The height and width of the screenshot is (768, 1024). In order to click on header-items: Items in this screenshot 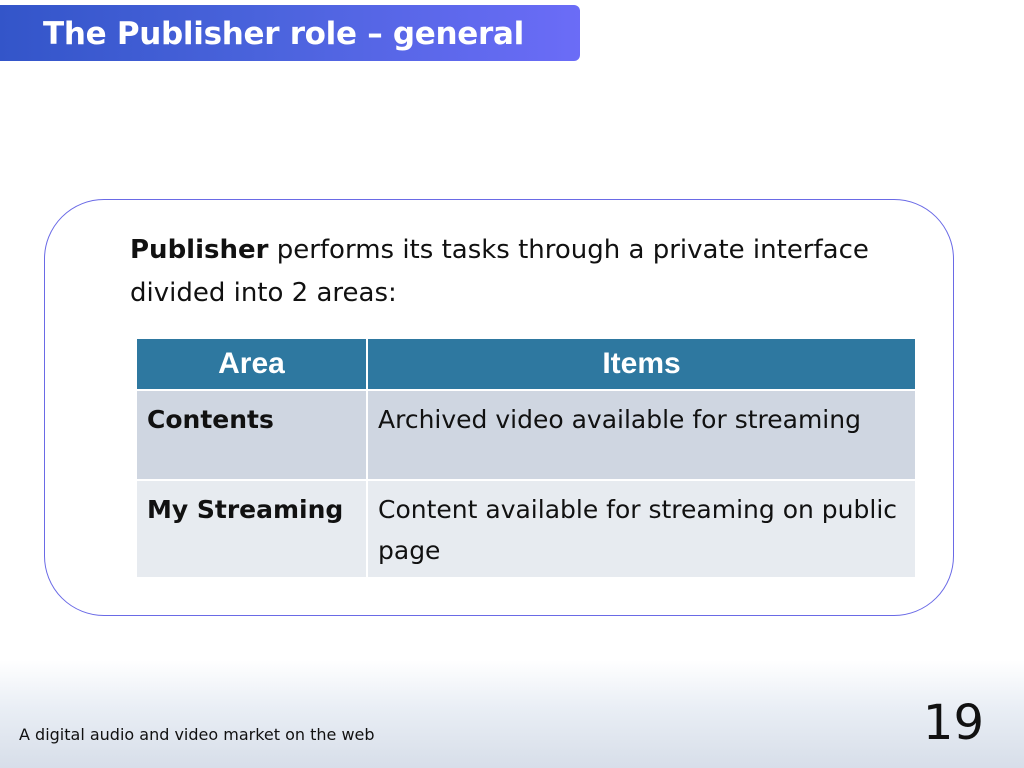, I will do `click(641, 365)`.